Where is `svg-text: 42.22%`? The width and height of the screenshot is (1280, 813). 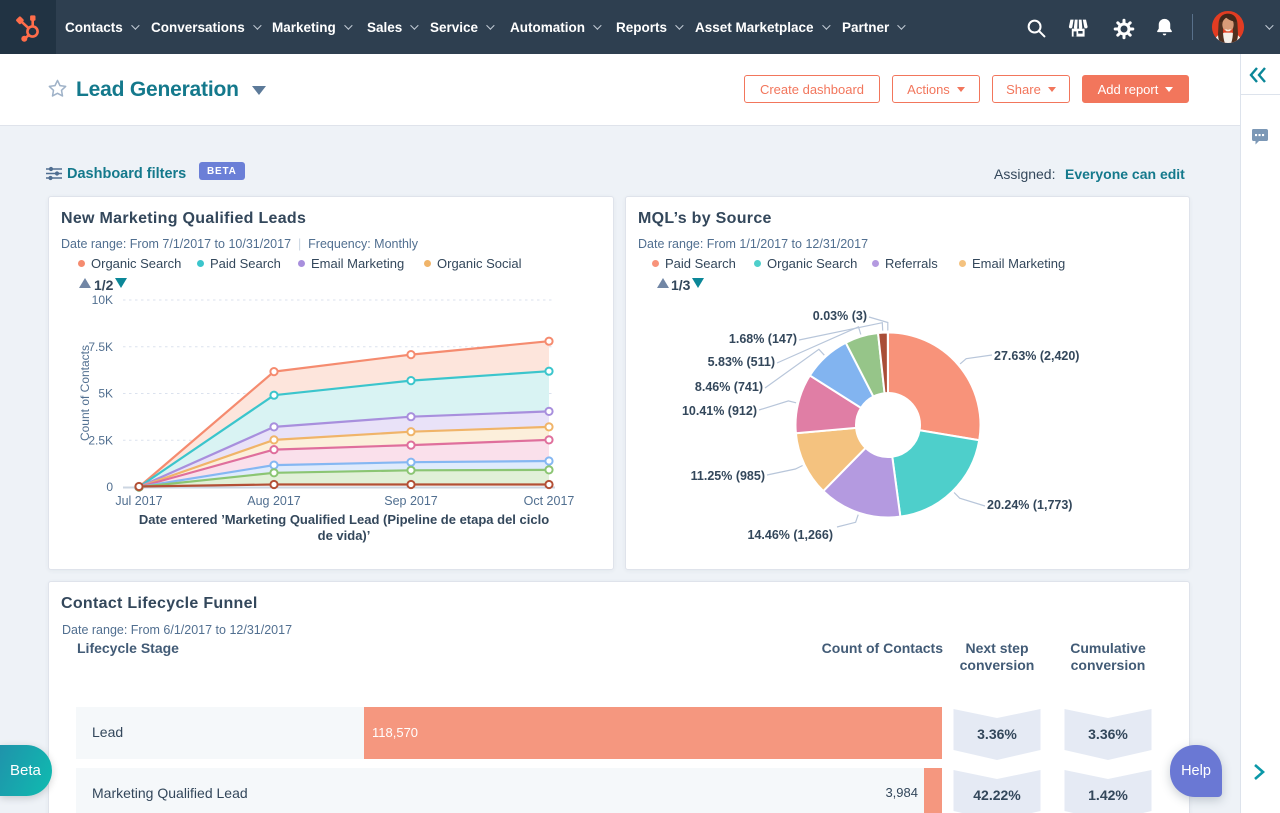 svg-text: 42.22% is located at coordinates (997, 795).